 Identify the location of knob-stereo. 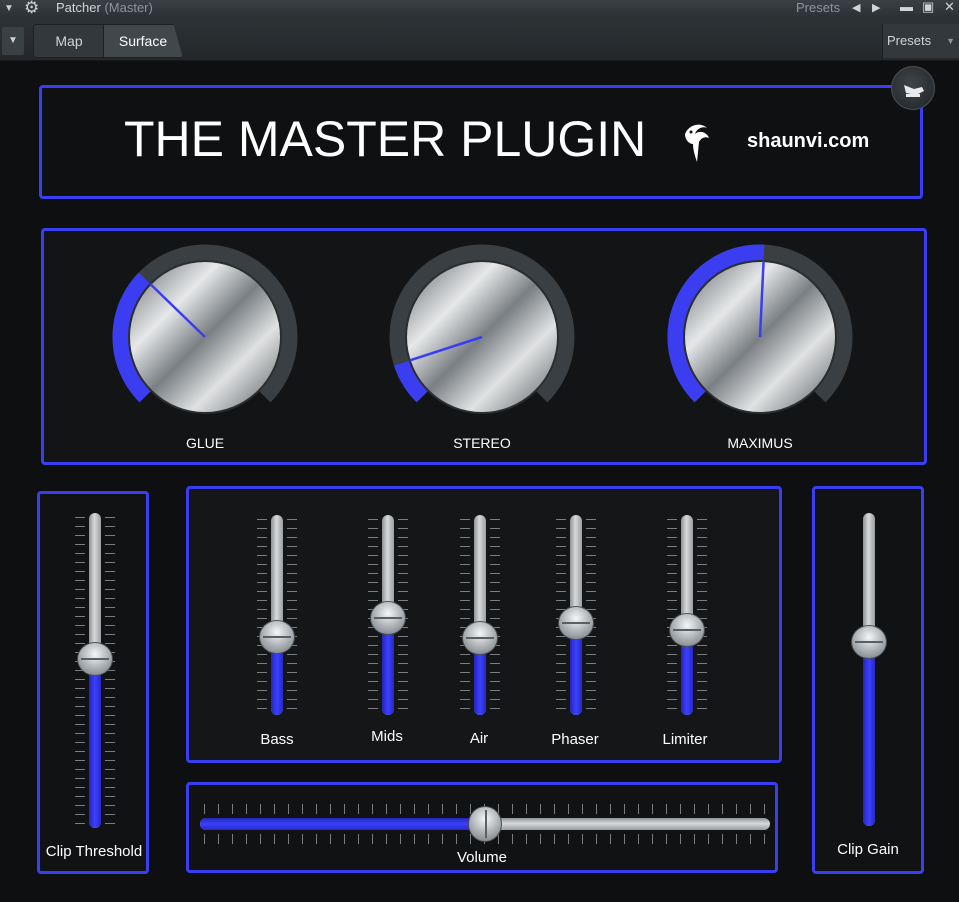
(482, 337).